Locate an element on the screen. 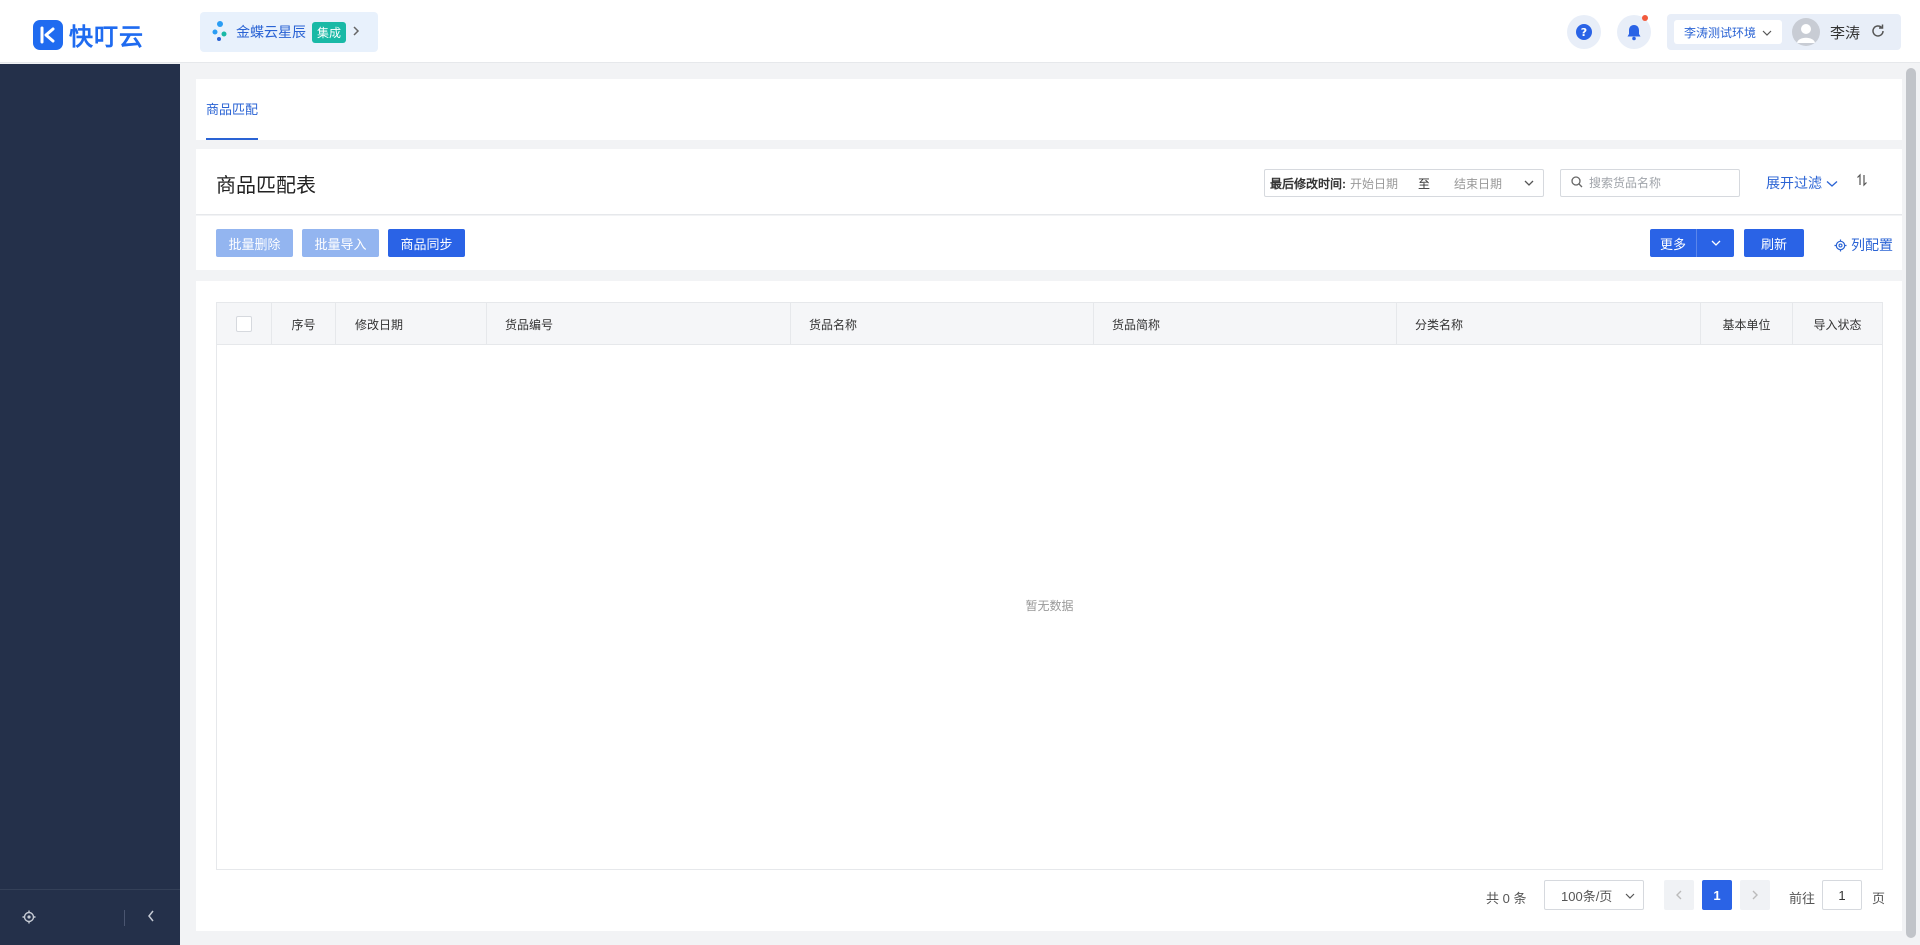 This screenshot has width=1920, height=945. date-range-label: 最后修改时间: is located at coordinates (1308, 183).